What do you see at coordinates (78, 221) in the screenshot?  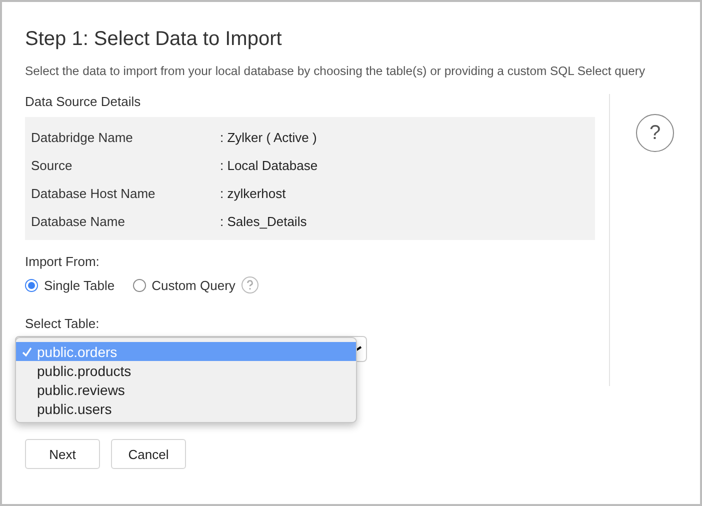 I see `detail-label: Database Name` at bounding box center [78, 221].